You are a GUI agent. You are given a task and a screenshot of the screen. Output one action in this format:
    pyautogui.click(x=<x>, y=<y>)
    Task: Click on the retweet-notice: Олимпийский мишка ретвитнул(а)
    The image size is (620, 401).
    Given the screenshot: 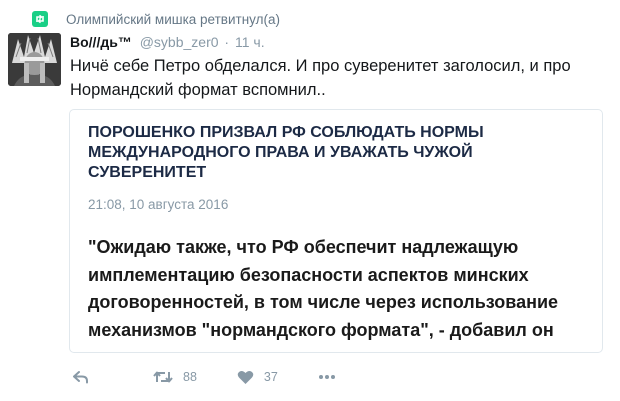 What is the action you would take?
    pyautogui.click(x=156, y=19)
    